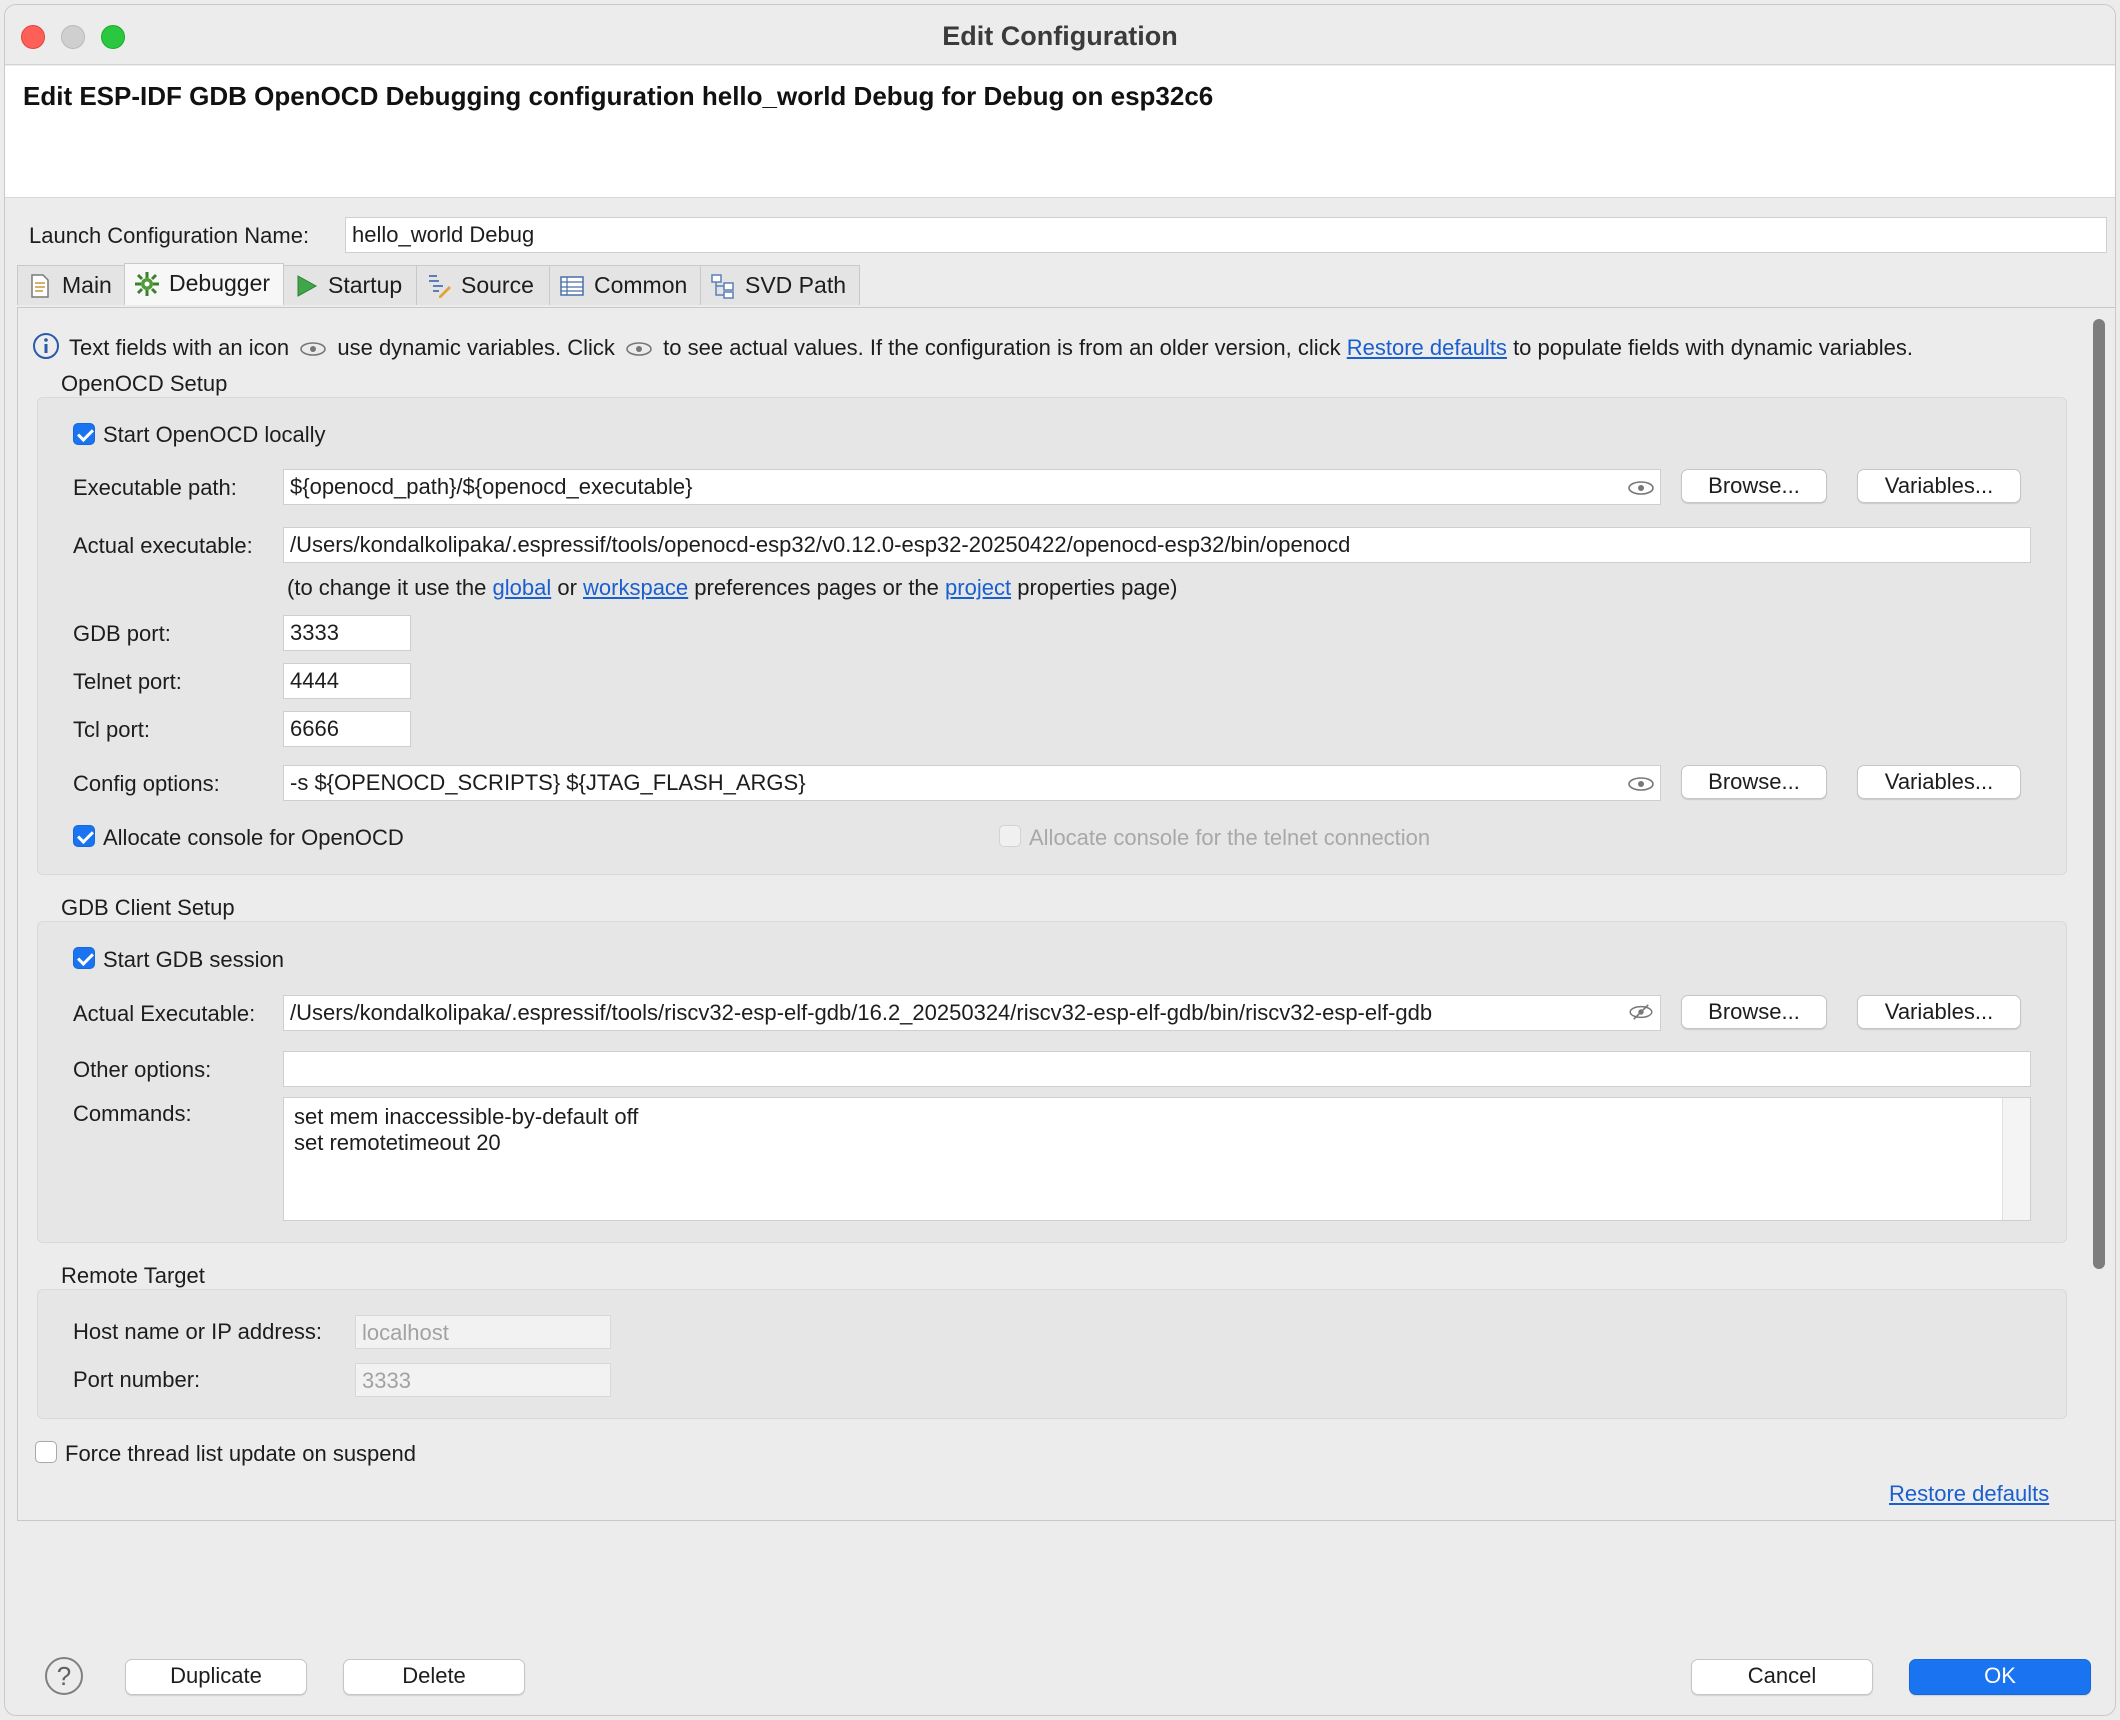 The image size is (2120, 1720). I want to click on config-options-label: Config options:, so click(146, 783).